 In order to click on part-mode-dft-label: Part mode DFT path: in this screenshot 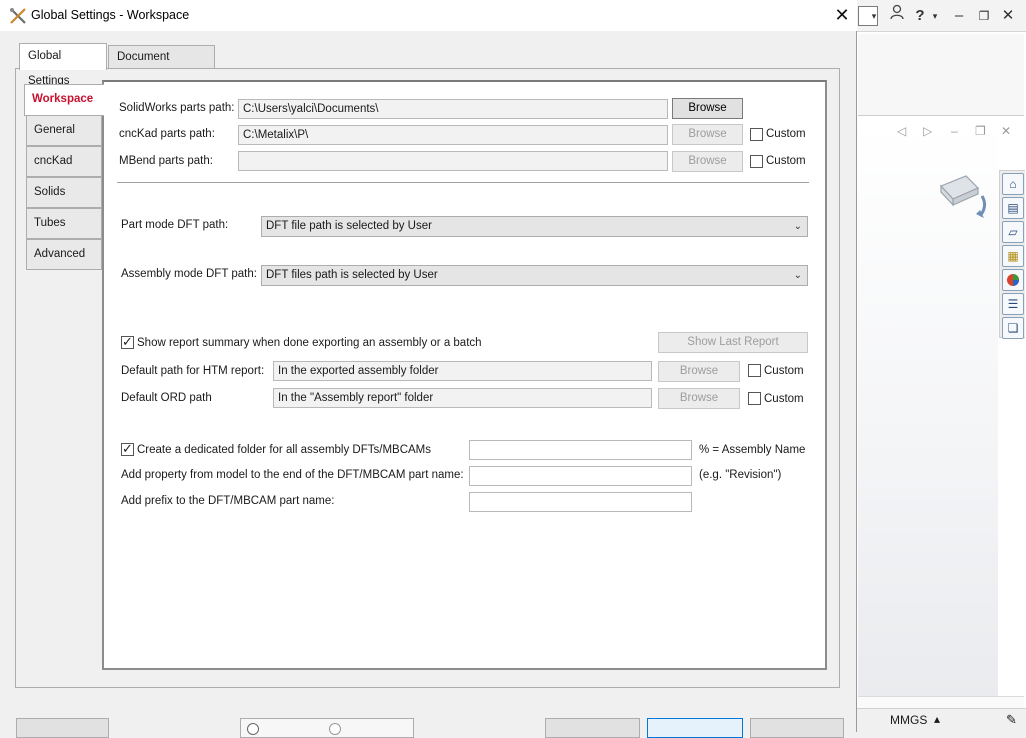, I will do `click(175, 225)`.